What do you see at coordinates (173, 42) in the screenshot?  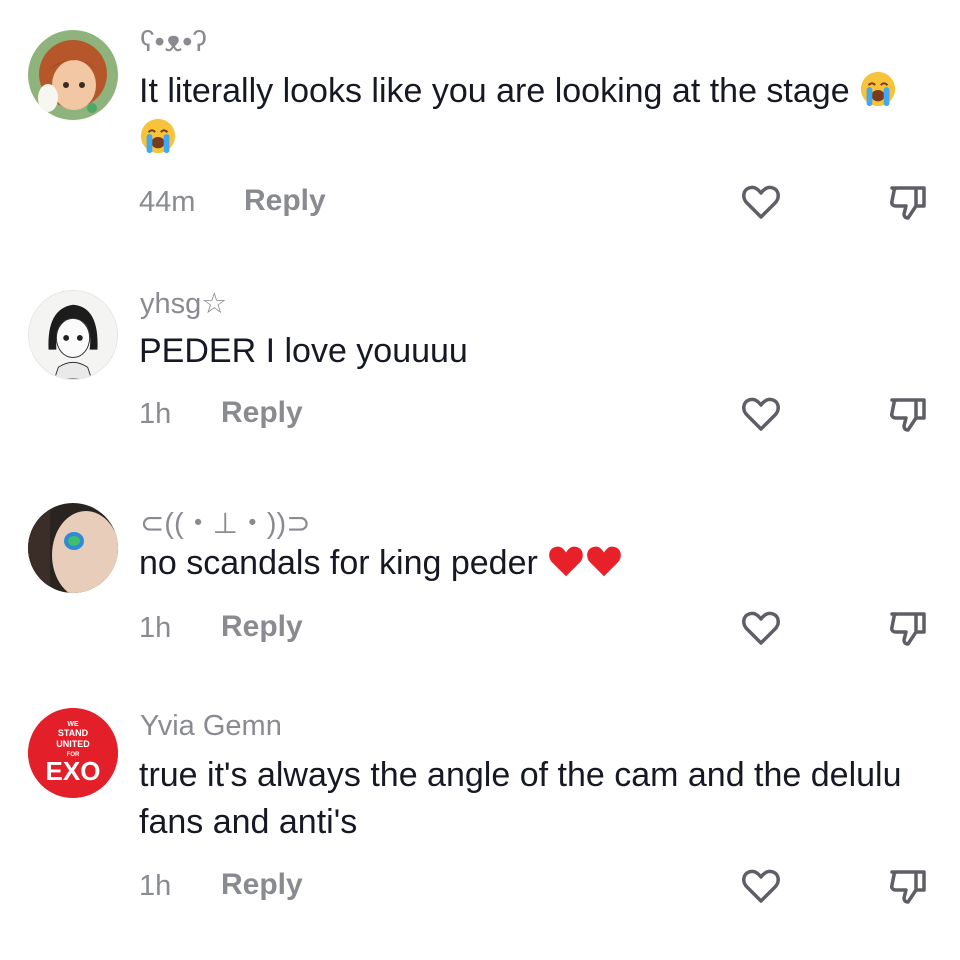 I see `username: ʕ•ᴥ•ʔ` at bounding box center [173, 42].